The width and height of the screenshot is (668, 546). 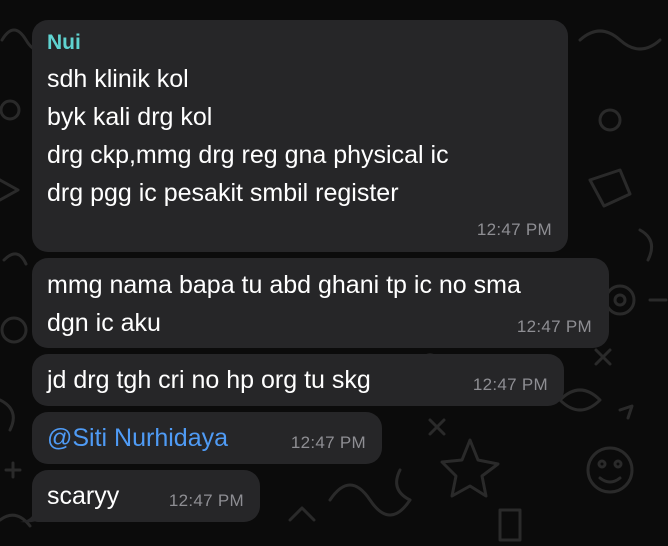 What do you see at coordinates (130, 117) in the screenshot?
I see `message-line: byk kali drg kol` at bounding box center [130, 117].